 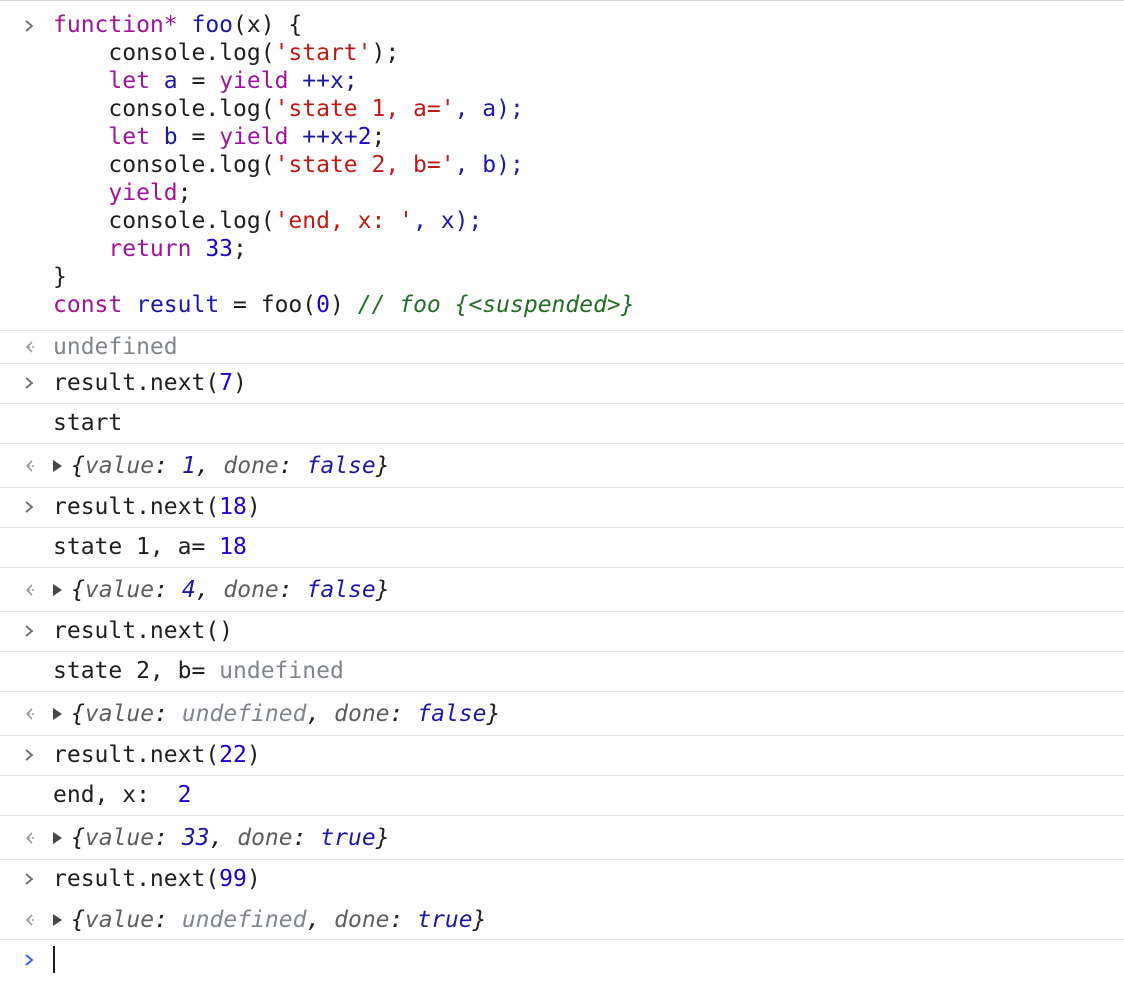 I want to click on console-input-entry: result.next(22), so click(x=562, y=756).